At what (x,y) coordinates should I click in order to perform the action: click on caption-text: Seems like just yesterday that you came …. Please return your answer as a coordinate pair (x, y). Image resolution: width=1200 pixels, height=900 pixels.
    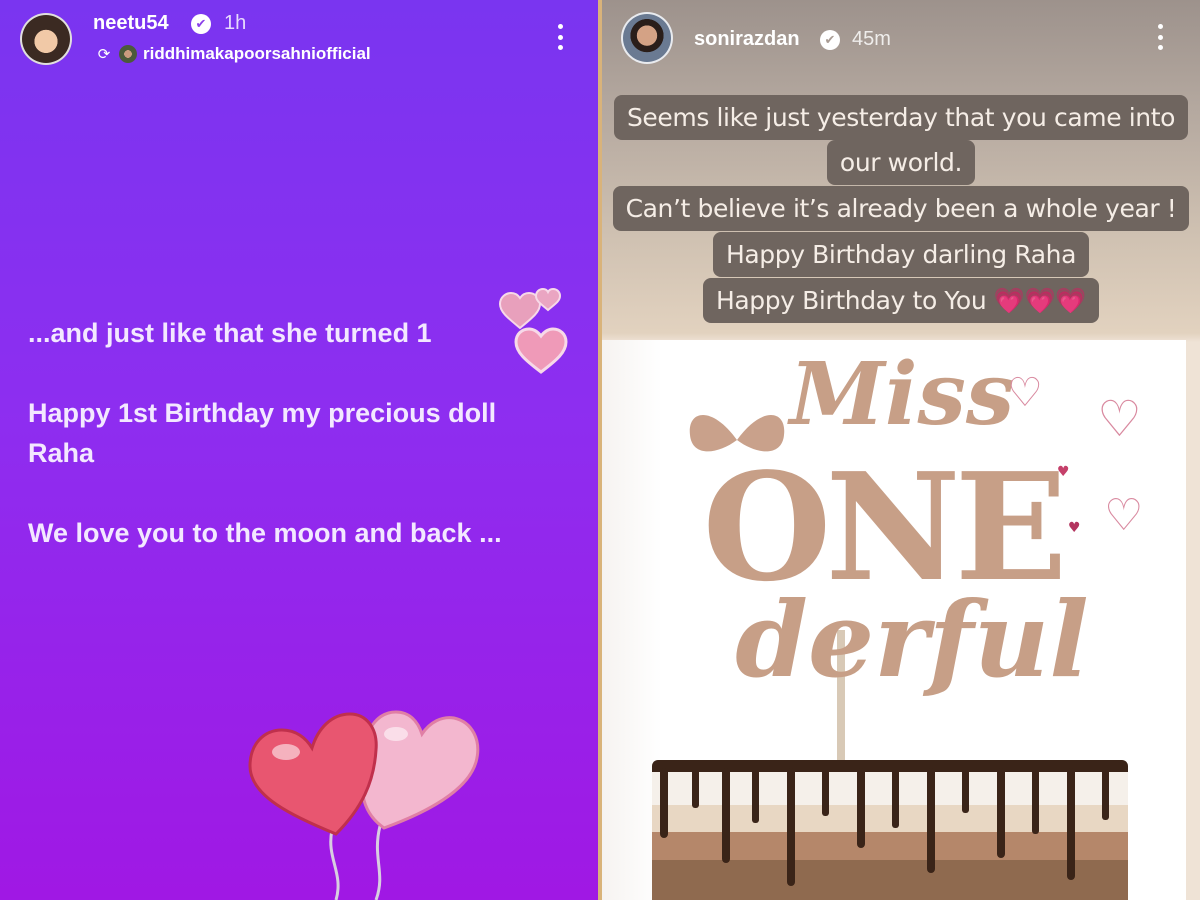
    Looking at the image, I should click on (901, 117).